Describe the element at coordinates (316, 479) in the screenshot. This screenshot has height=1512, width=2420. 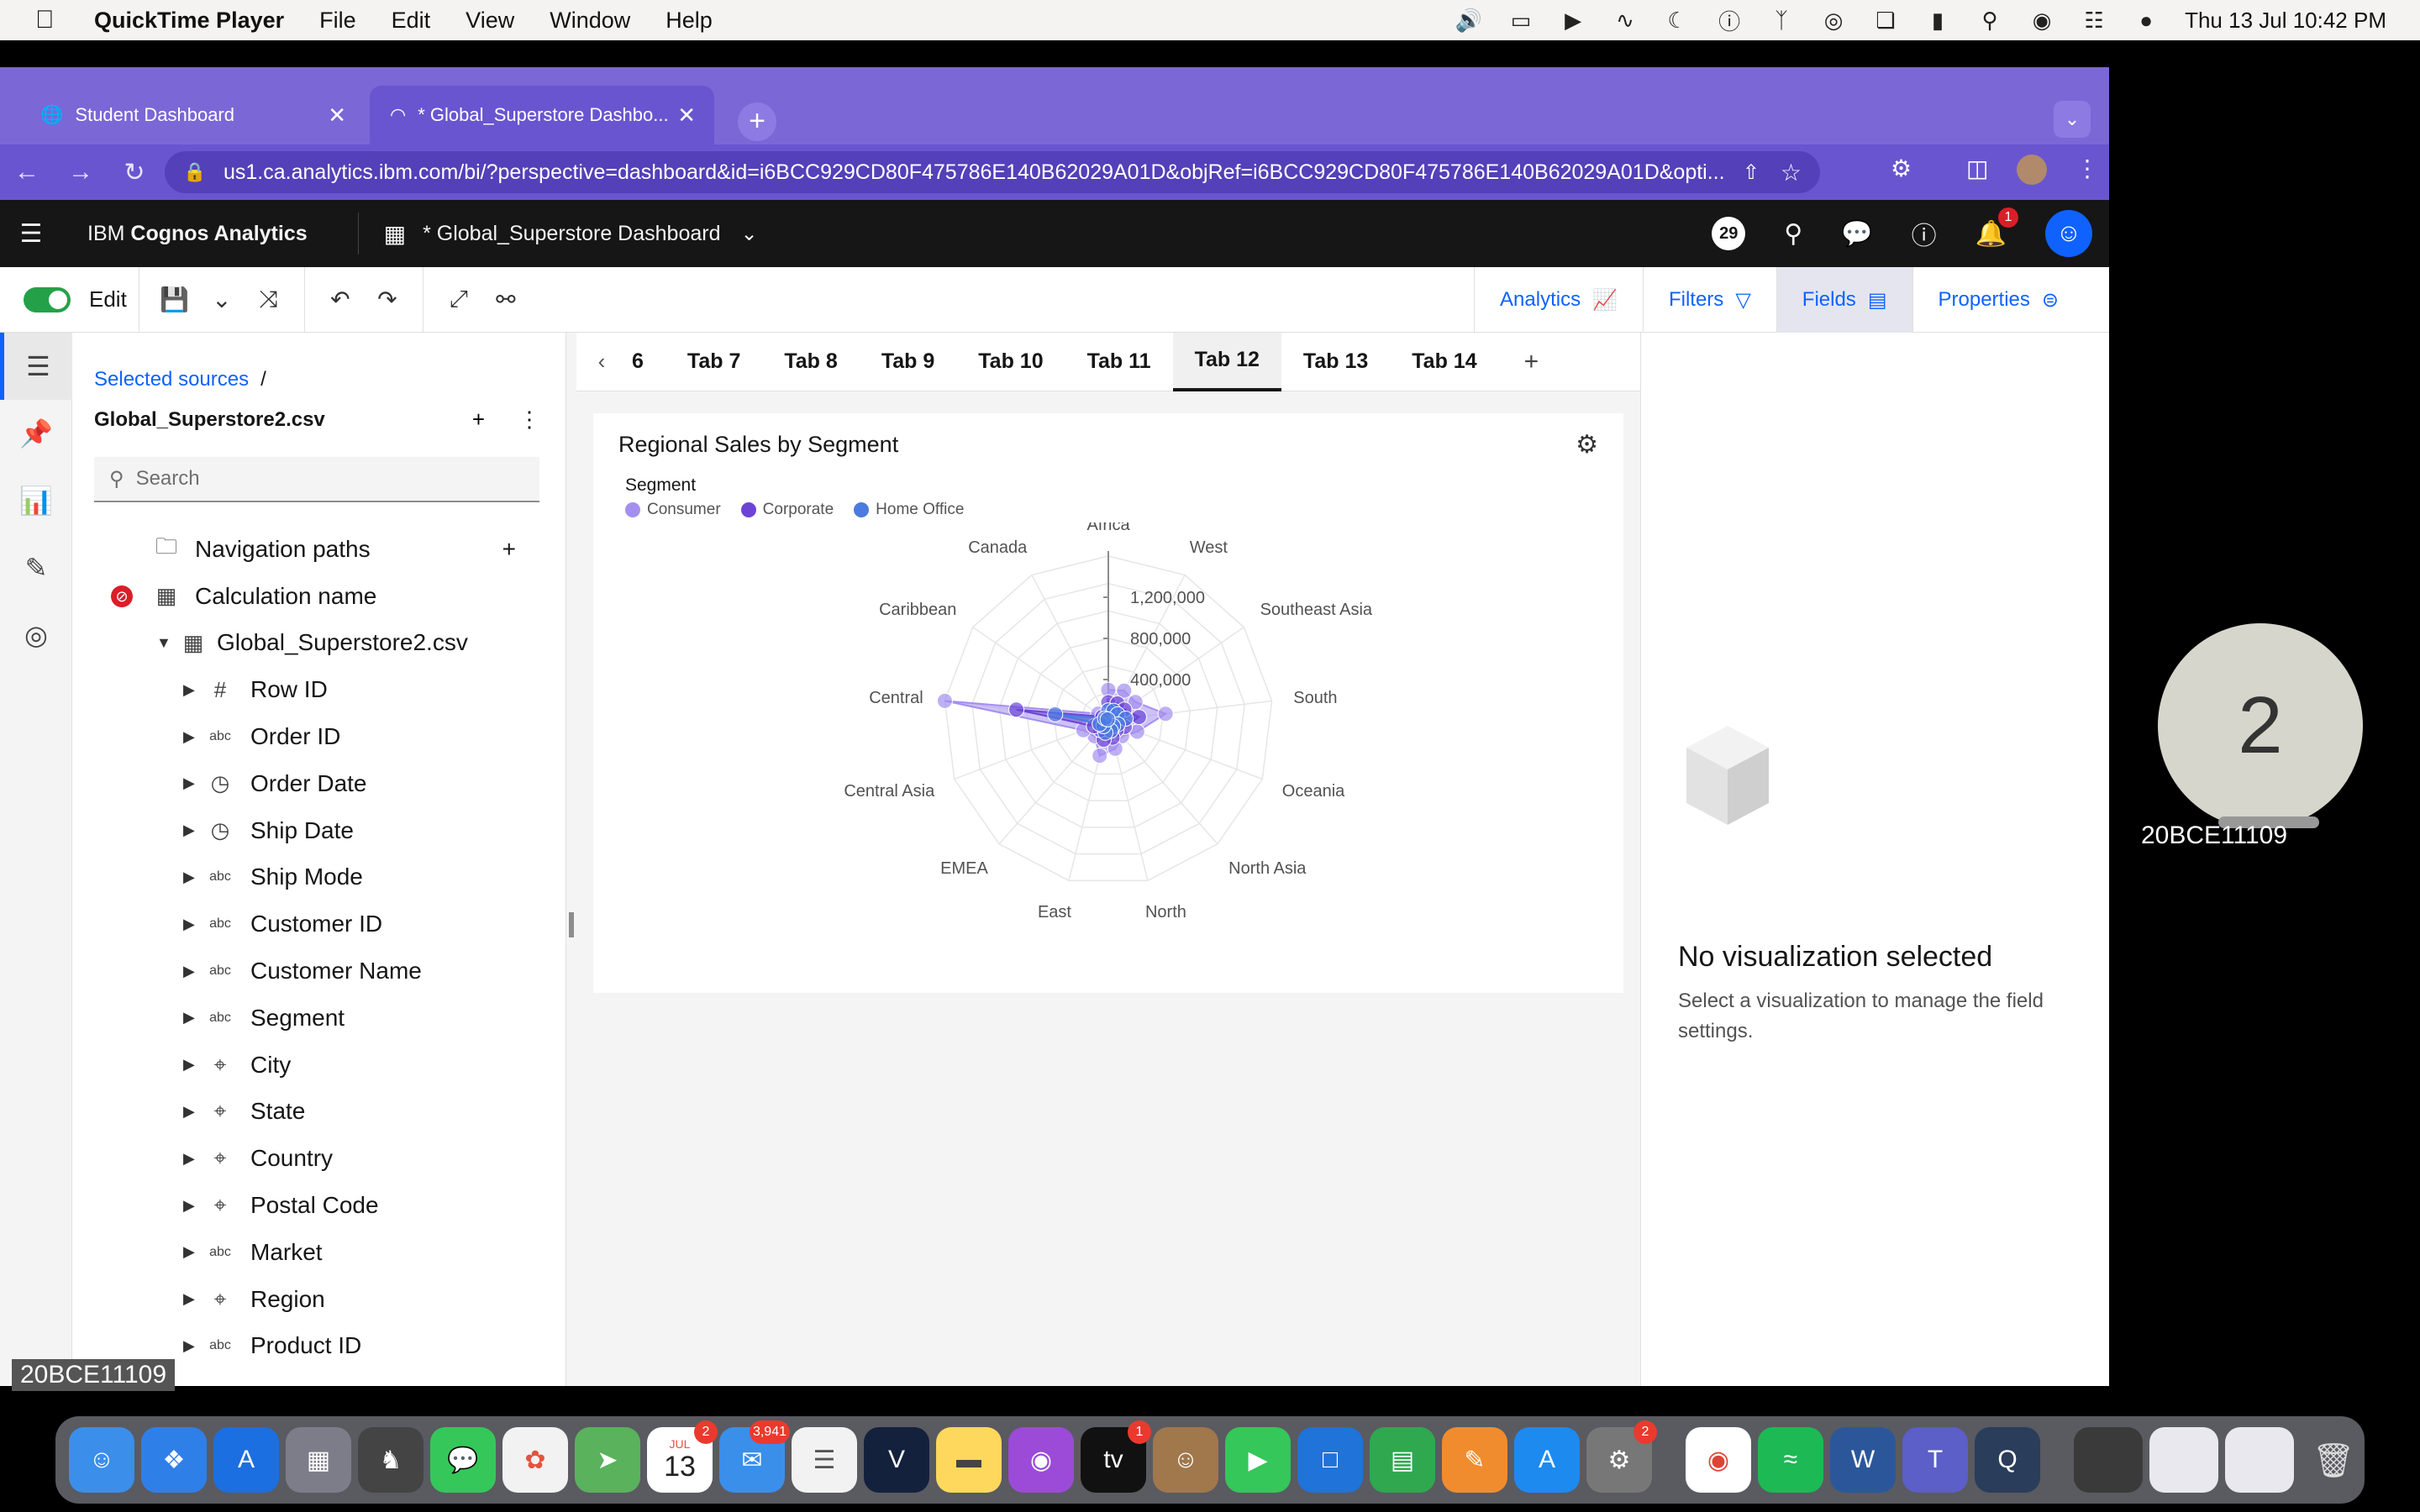
I see `search-input: ⚲ Search` at that location.